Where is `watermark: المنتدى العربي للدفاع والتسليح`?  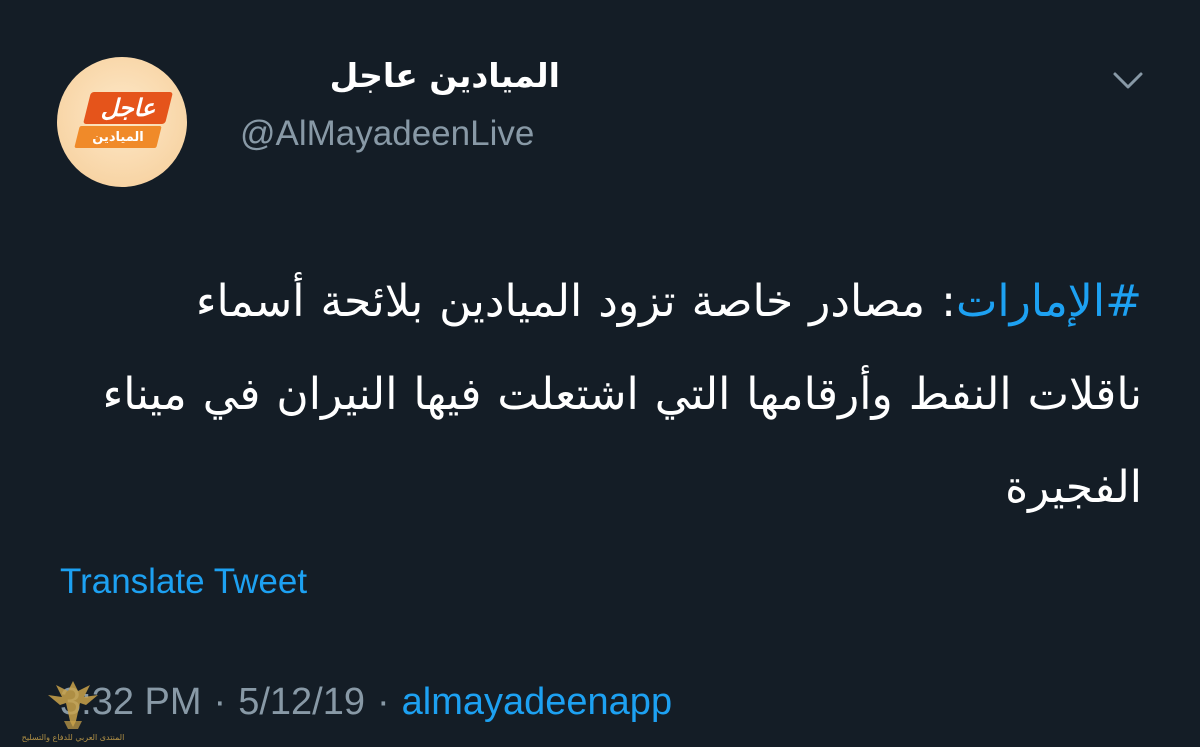
watermark: المنتدى العربي للدفاع والتسليح is located at coordinates (73, 711).